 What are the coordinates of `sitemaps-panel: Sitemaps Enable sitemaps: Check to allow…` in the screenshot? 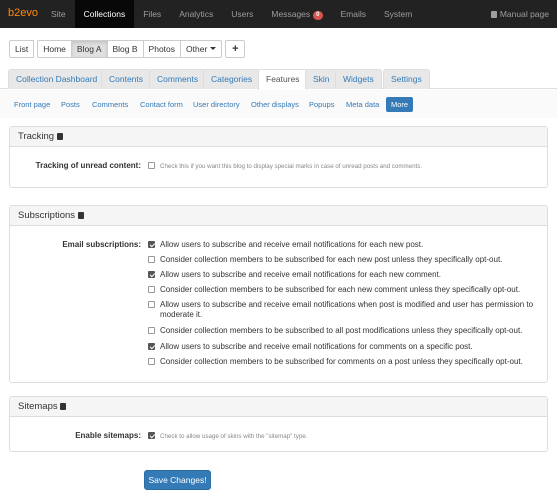 It's located at (278, 424).